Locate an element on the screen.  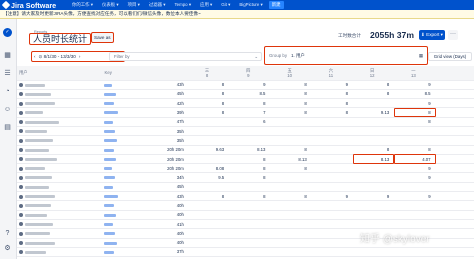
table-row: 41h is located at coordinates (245, 224).